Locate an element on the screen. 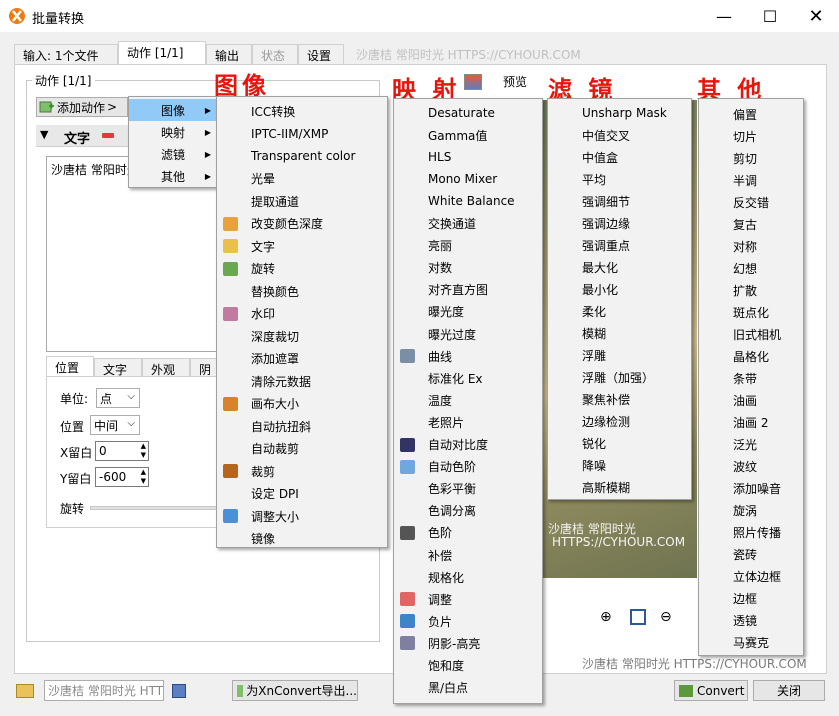 This screenshot has height=716, width=839. filter-menu-item: 最大化 is located at coordinates (619, 267).